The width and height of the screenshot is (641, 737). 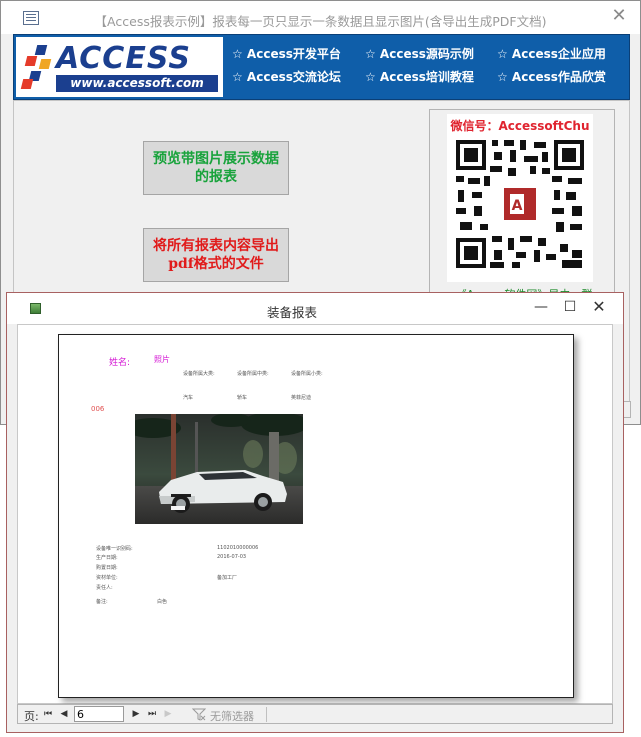 What do you see at coordinates (38, 67) in the screenshot?
I see `logo-cubes-icon` at bounding box center [38, 67].